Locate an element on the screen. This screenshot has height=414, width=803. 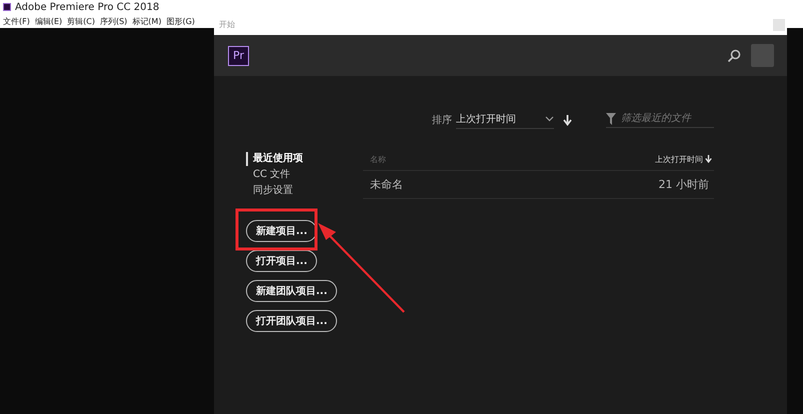
app-logo-icon is located at coordinates (7, 7).